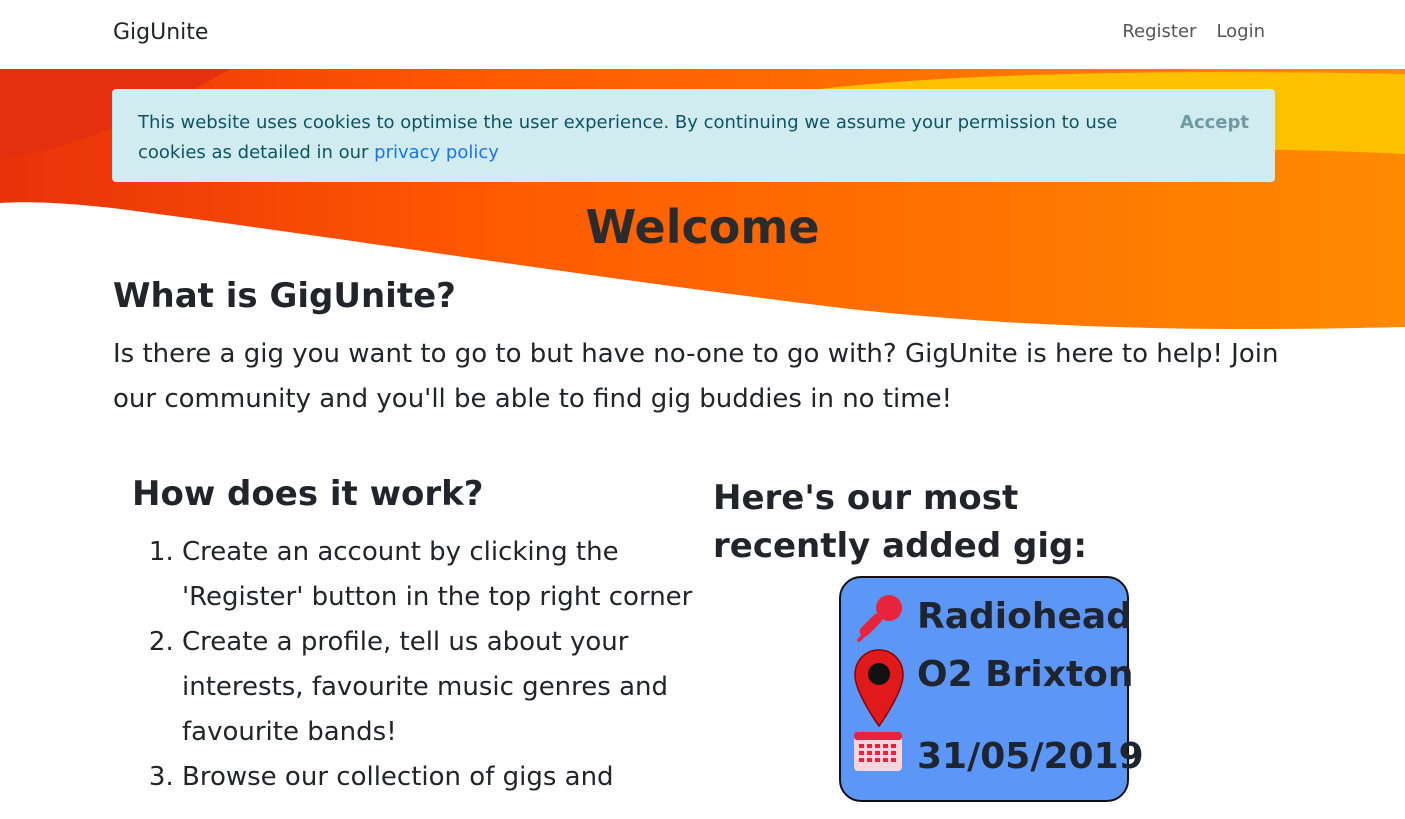 This screenshot has height=819, width=1405. Describe the element at coordinates (1159, 31) in the screenshot. I see `register-link: Register` at that location.